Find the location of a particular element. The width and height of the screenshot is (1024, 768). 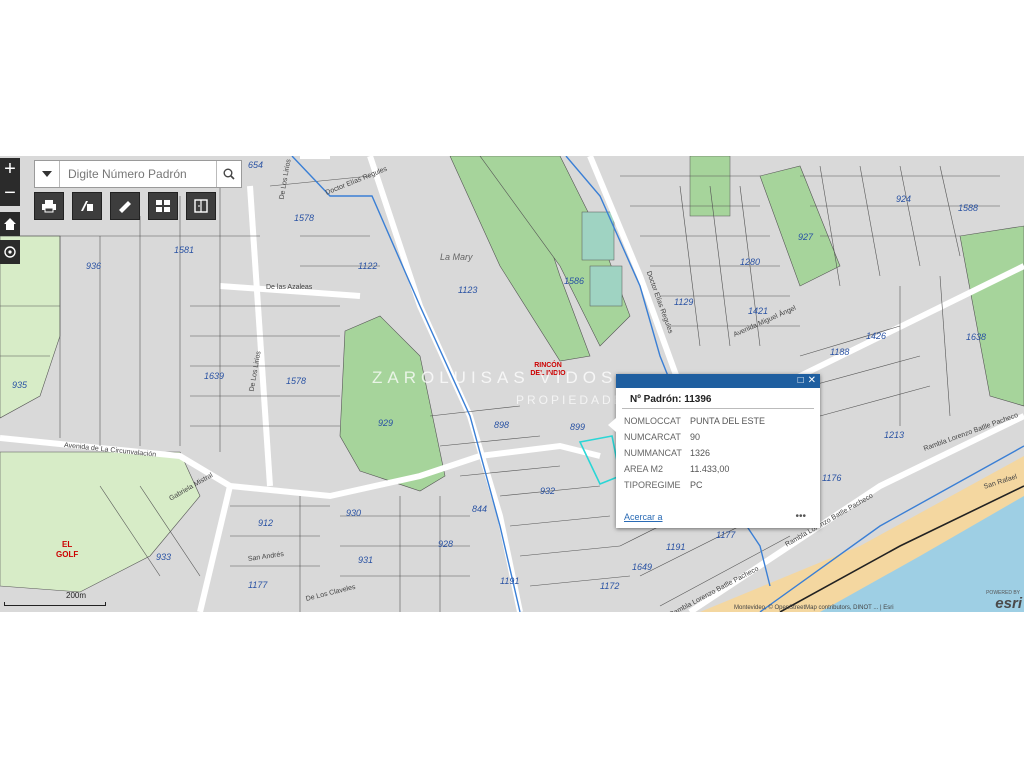

basemap-gallery-button is located at coordinates (163, 206).